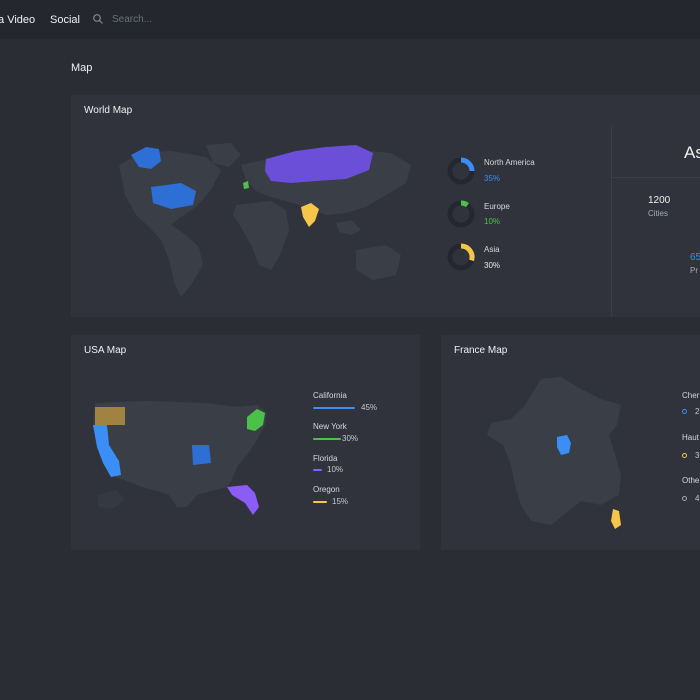  I want to click on cities-label: Cities, so click(658, 213).